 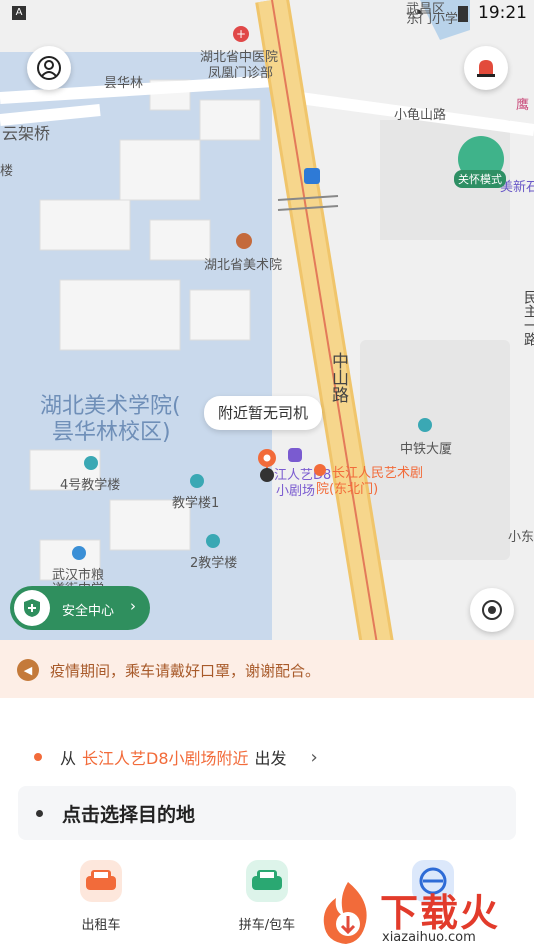 I want to click on locate-icon, so click(x=492, y=610).